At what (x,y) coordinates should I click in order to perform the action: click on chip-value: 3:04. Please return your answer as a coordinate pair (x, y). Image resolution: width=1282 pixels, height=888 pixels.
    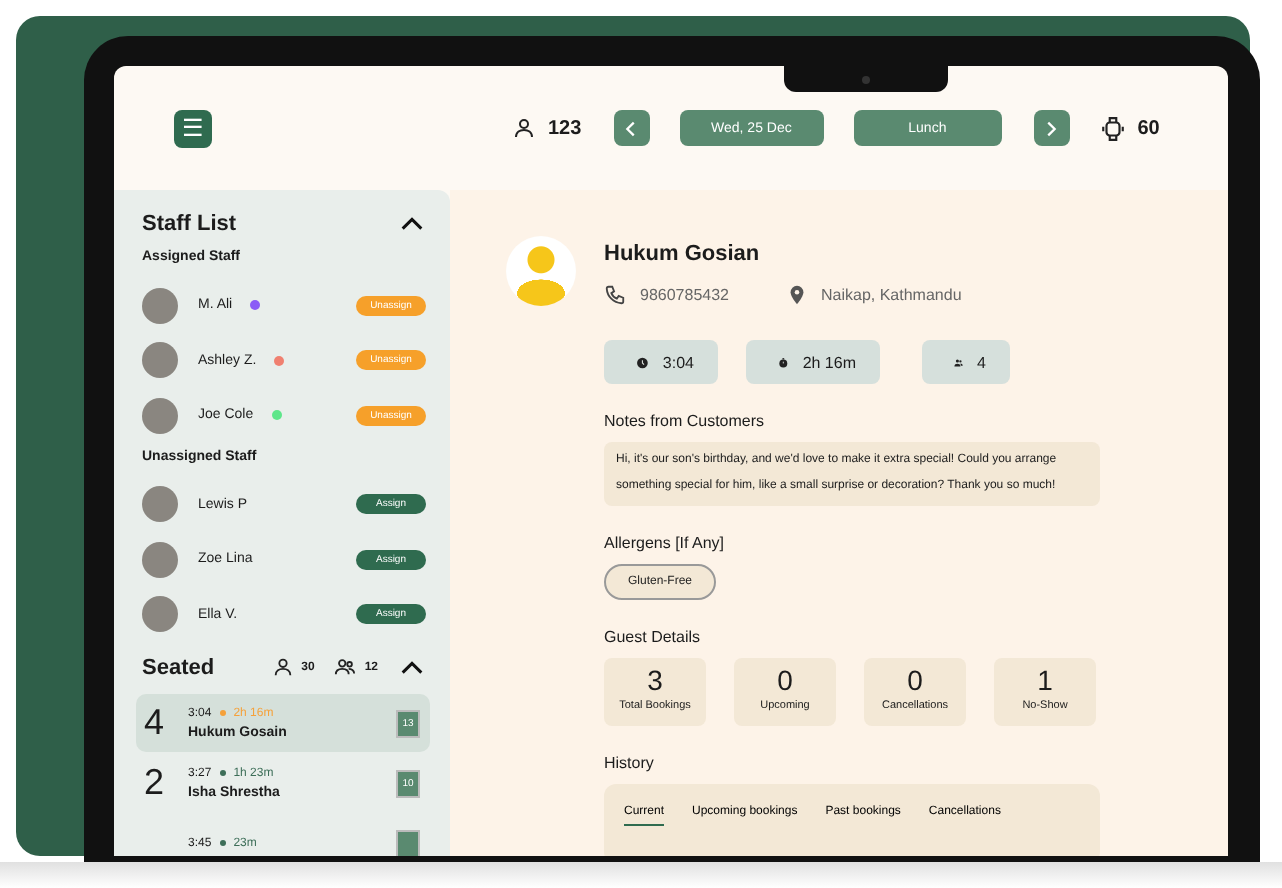
    Looking at the image, I should click on (678, 362).